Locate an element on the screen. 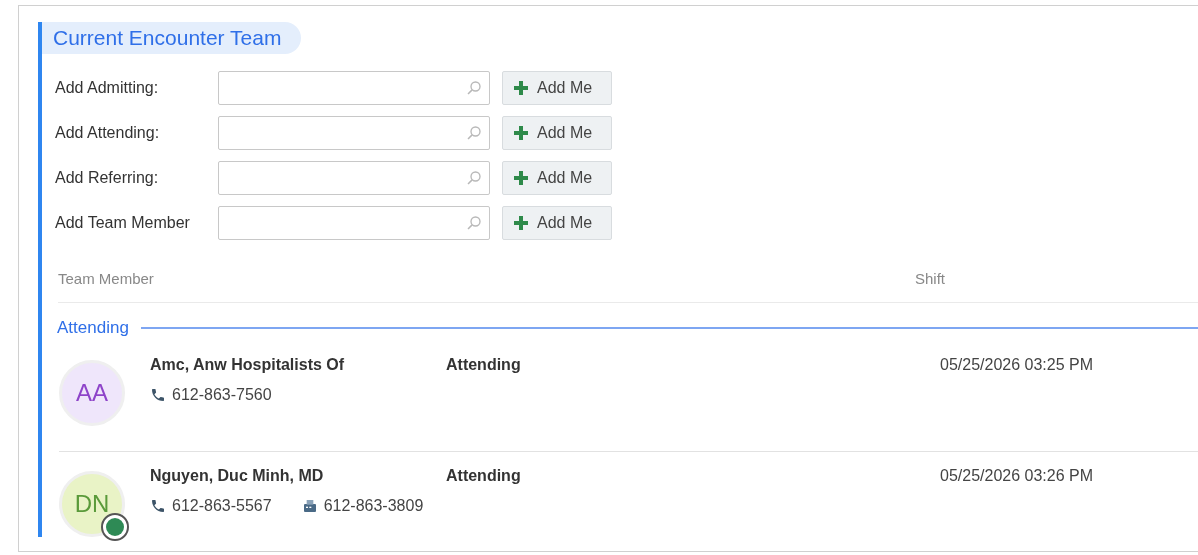  avatar: AA is located at coordinates (92, 392).